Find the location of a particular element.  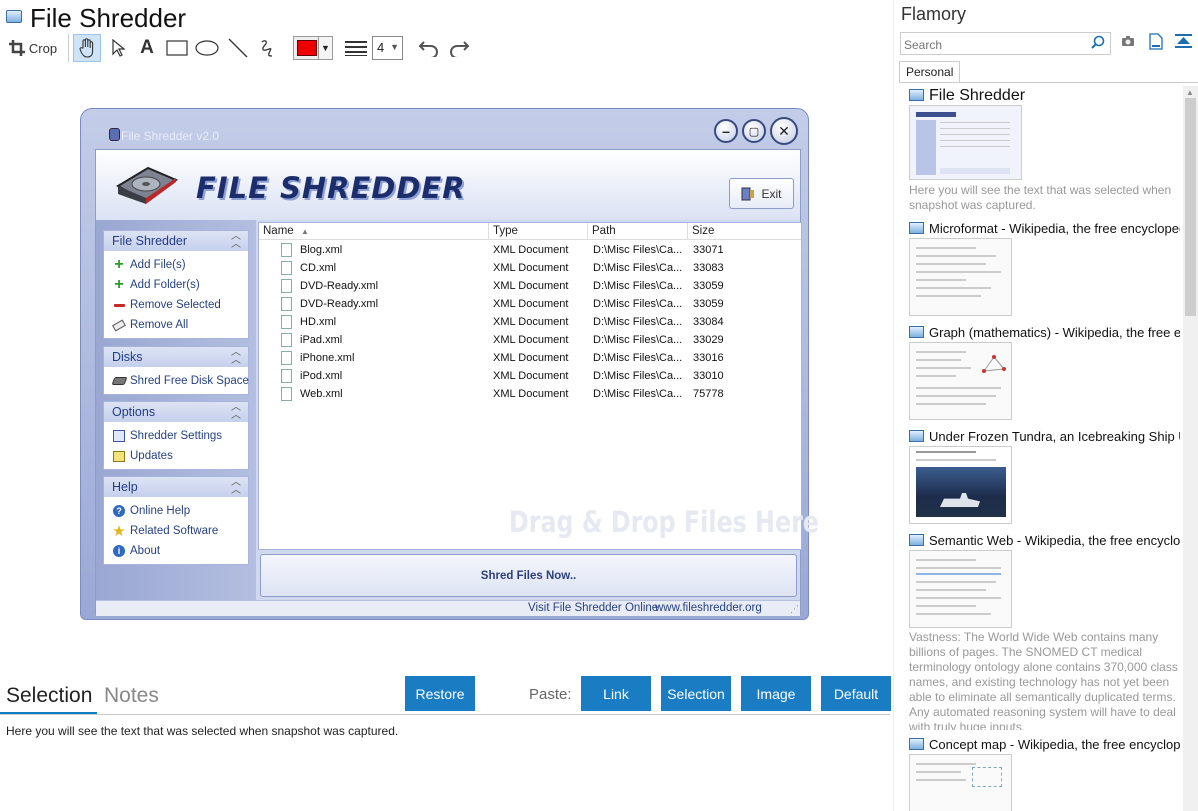

add-folders-link: + Add Folder(s) is located at coordinates (176, 284).